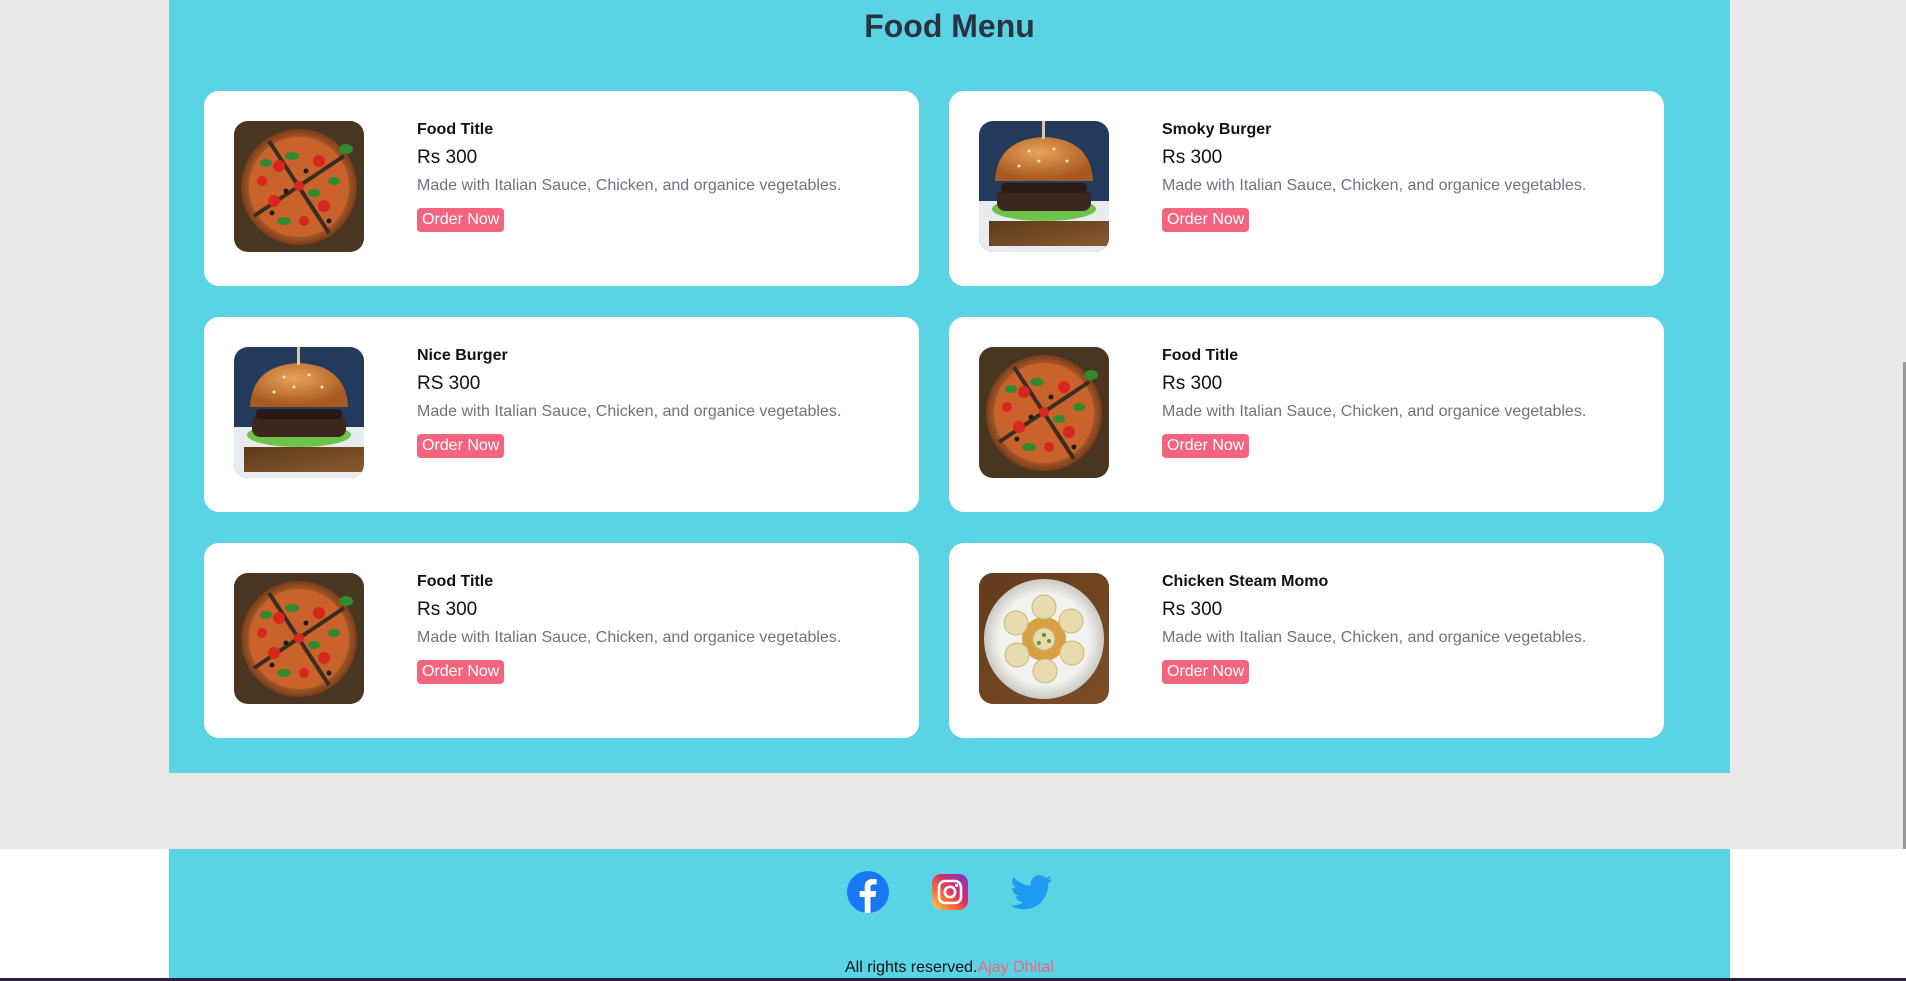 This screenshot has width=1906, height=981. I want to click on food-image-momo, so click(1044, 638).